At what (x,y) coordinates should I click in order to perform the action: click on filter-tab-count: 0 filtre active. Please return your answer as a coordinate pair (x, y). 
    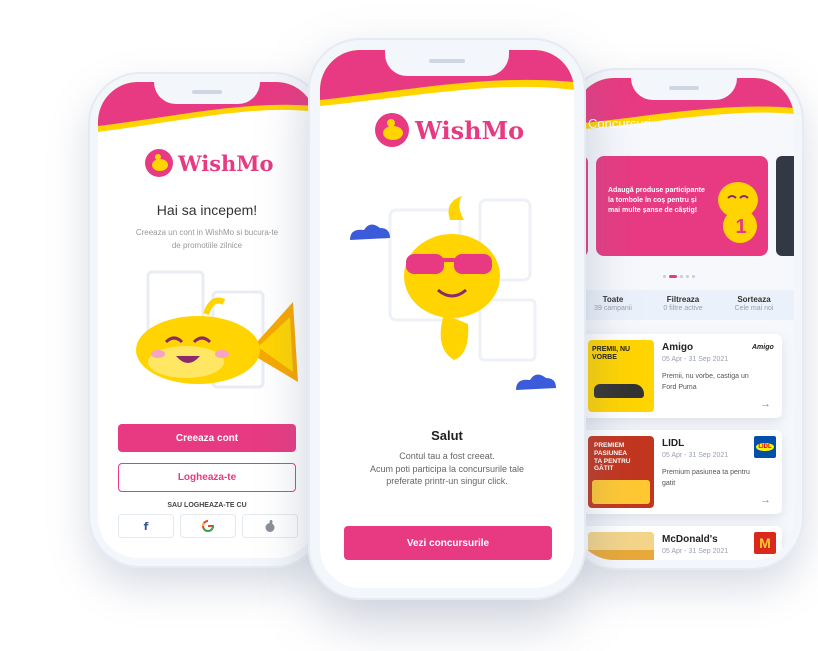
    Looking at the image, I should click on (683, 308).